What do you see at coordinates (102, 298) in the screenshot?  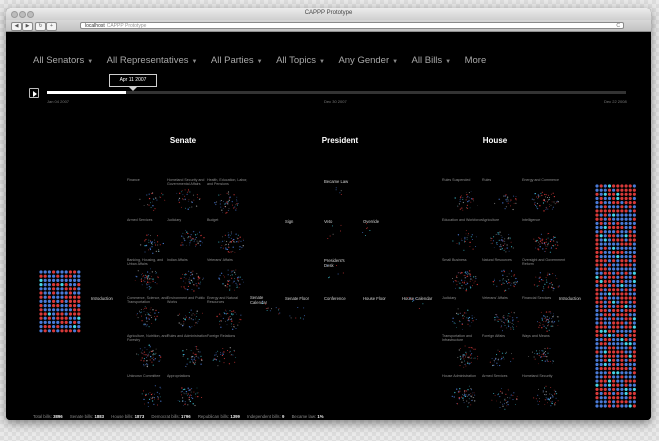 I see `stage-senate-introduction: Introduction` at bounding box center [102, 298].